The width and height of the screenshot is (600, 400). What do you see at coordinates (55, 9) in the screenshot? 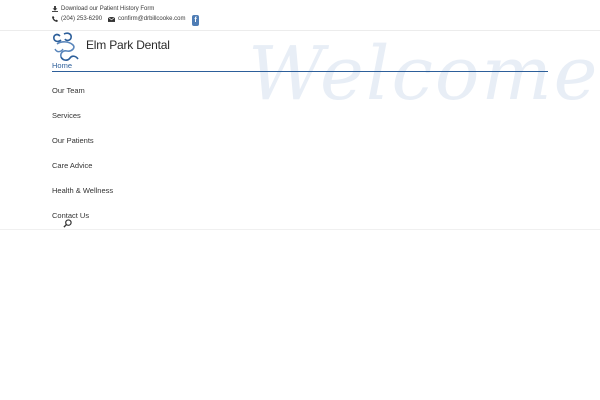
I see `download-icon` at bounding box center [55, 9].